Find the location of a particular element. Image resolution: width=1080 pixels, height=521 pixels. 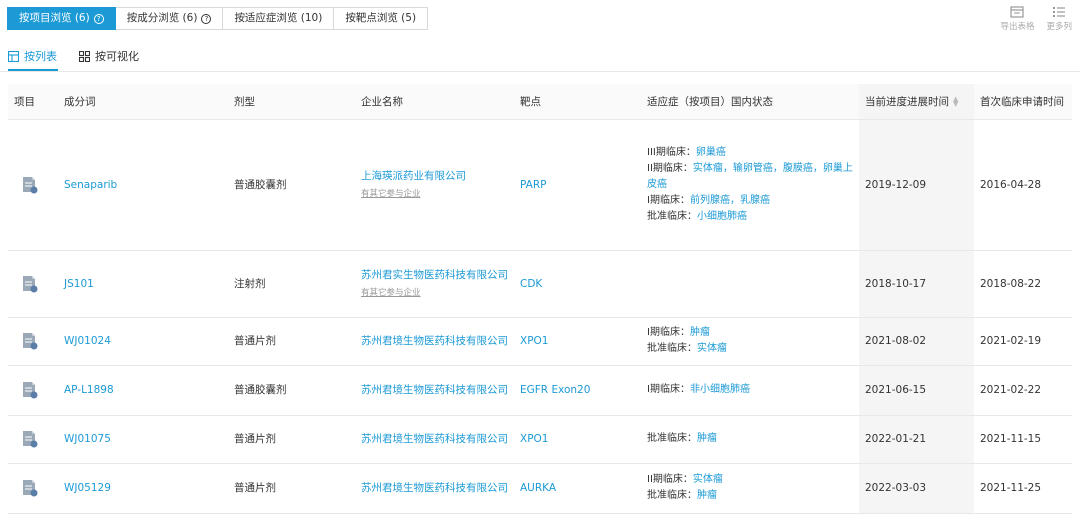

indication-cell: II期临床：实体瘤 批准临床：肿瘤 is located at coordinates (750, 488).